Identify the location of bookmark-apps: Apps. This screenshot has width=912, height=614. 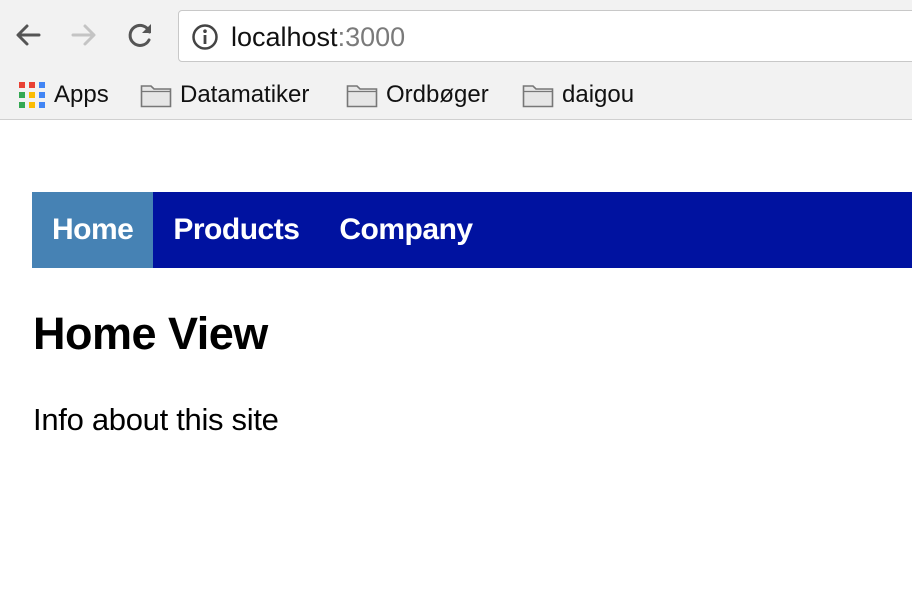
(63, 95).